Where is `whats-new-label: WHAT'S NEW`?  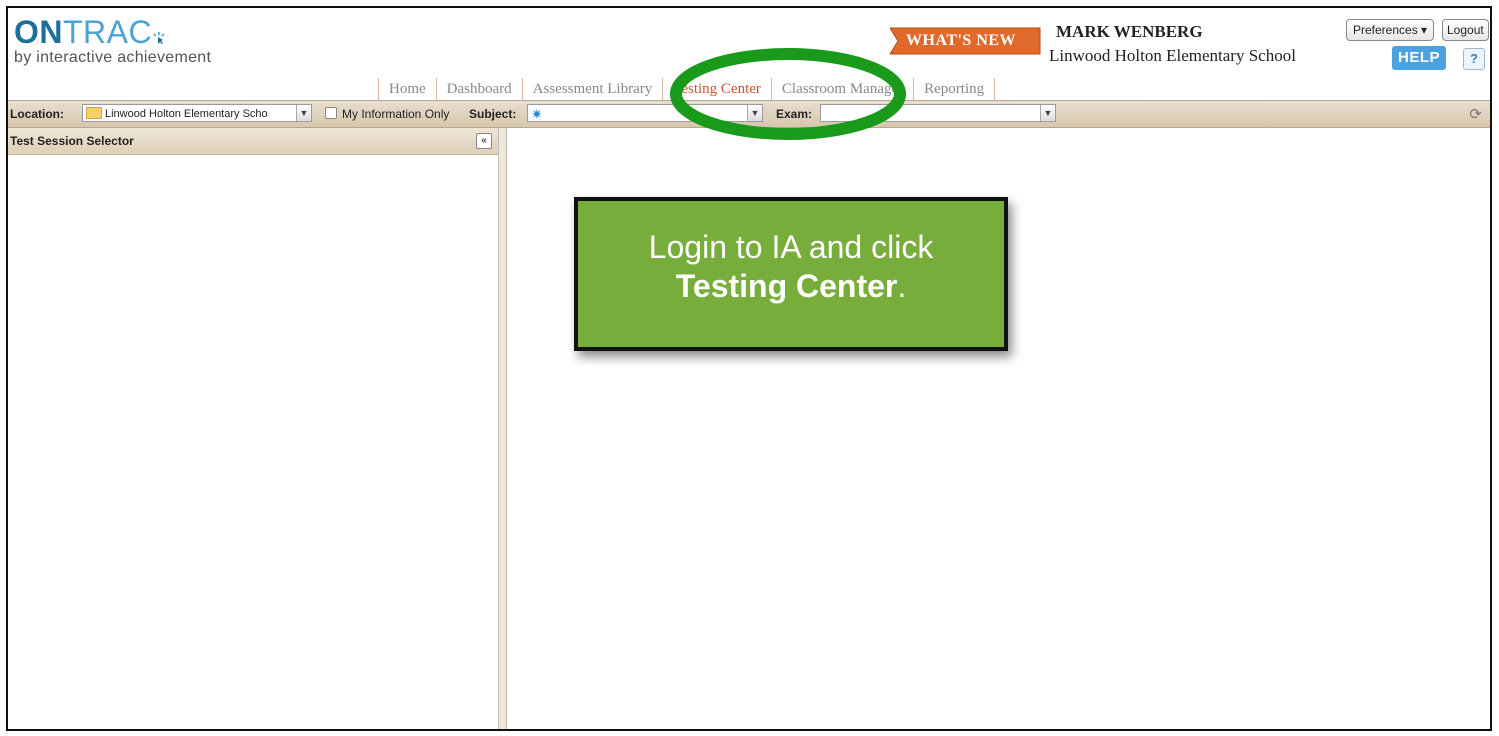
whats-new-label: WHAT'S NEW is located at coordinates (961, 40).